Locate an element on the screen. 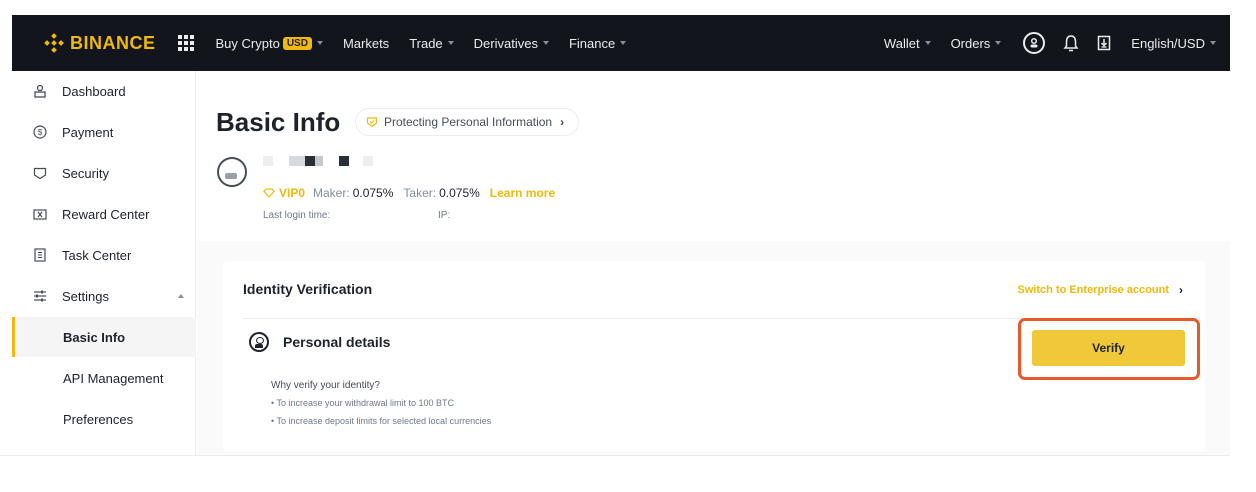  nav-orders-label: Orders is located at coordinates (970, 43).